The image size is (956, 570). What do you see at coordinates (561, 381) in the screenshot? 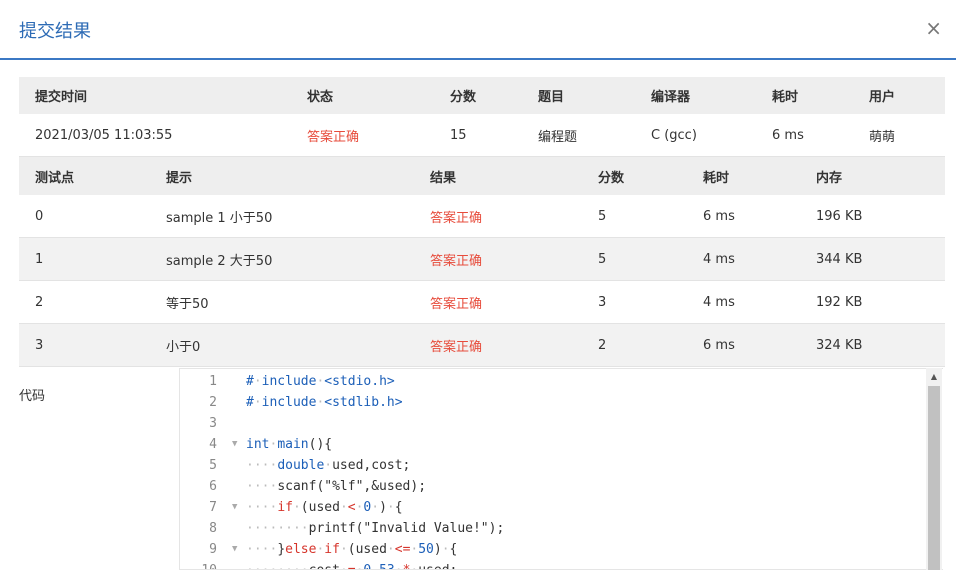
I see `code-line: 1 #·include·<stdio.h>` at bounding box center [561, 381].